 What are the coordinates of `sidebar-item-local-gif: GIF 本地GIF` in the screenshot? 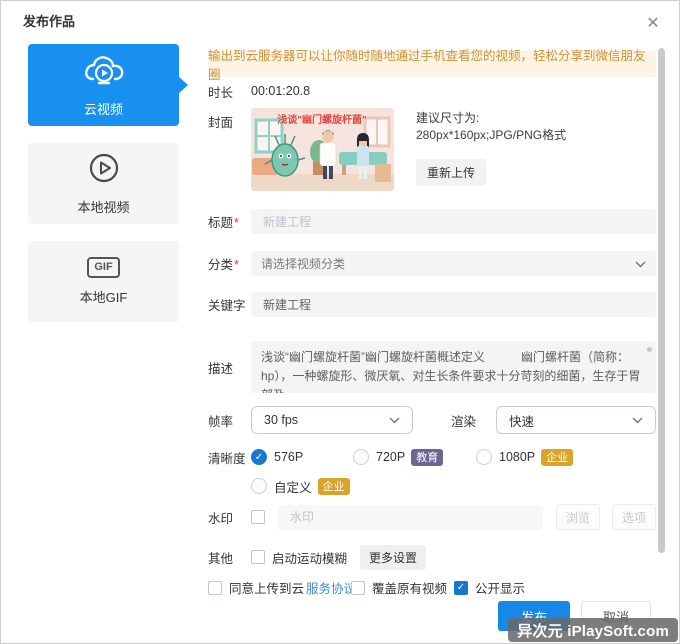 It's located at (103, 281).